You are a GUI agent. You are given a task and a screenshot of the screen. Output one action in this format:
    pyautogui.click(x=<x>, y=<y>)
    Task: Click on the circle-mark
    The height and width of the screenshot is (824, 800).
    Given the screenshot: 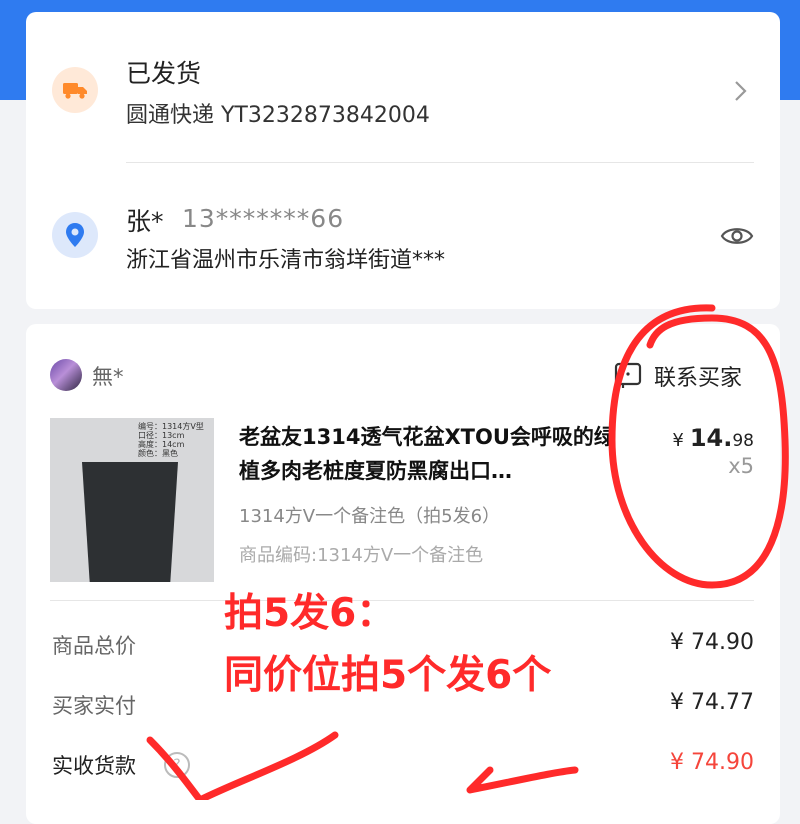 What is the action you would take?
    pyautogui.click(x=698, y=446)
    